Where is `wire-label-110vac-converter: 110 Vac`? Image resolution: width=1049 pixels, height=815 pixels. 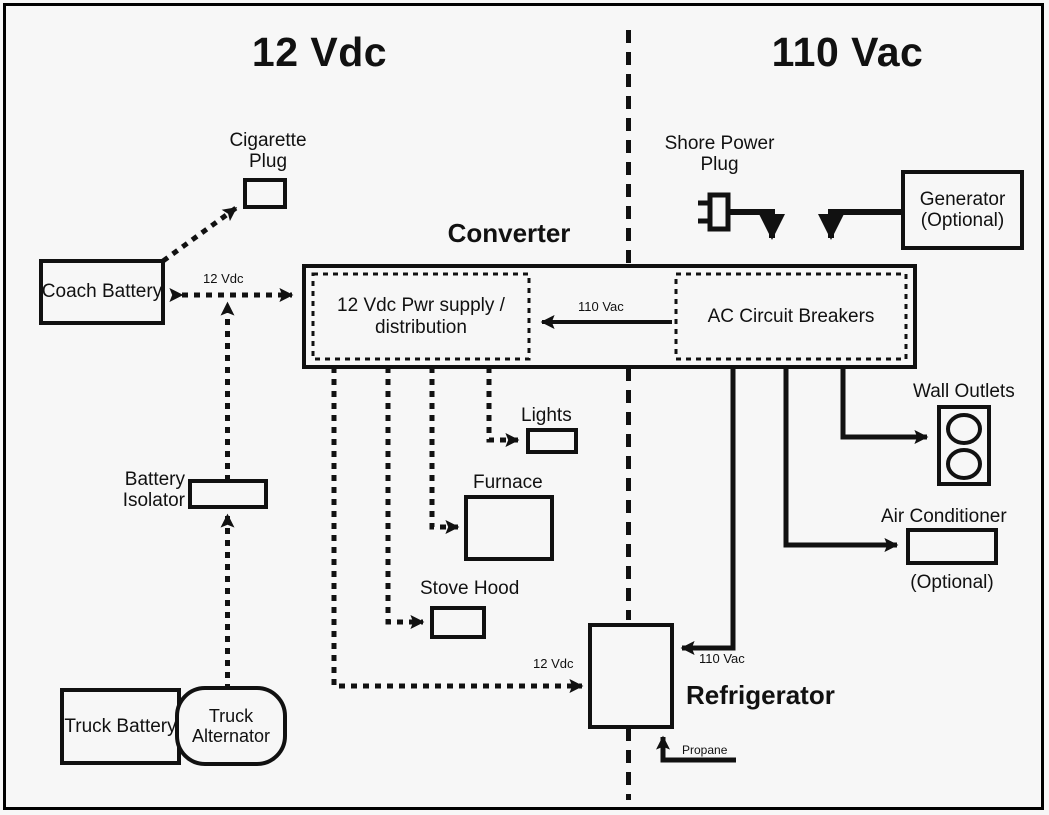 wire-label-110vac-converter: 110 Vac is located at coordinates (601, 306).